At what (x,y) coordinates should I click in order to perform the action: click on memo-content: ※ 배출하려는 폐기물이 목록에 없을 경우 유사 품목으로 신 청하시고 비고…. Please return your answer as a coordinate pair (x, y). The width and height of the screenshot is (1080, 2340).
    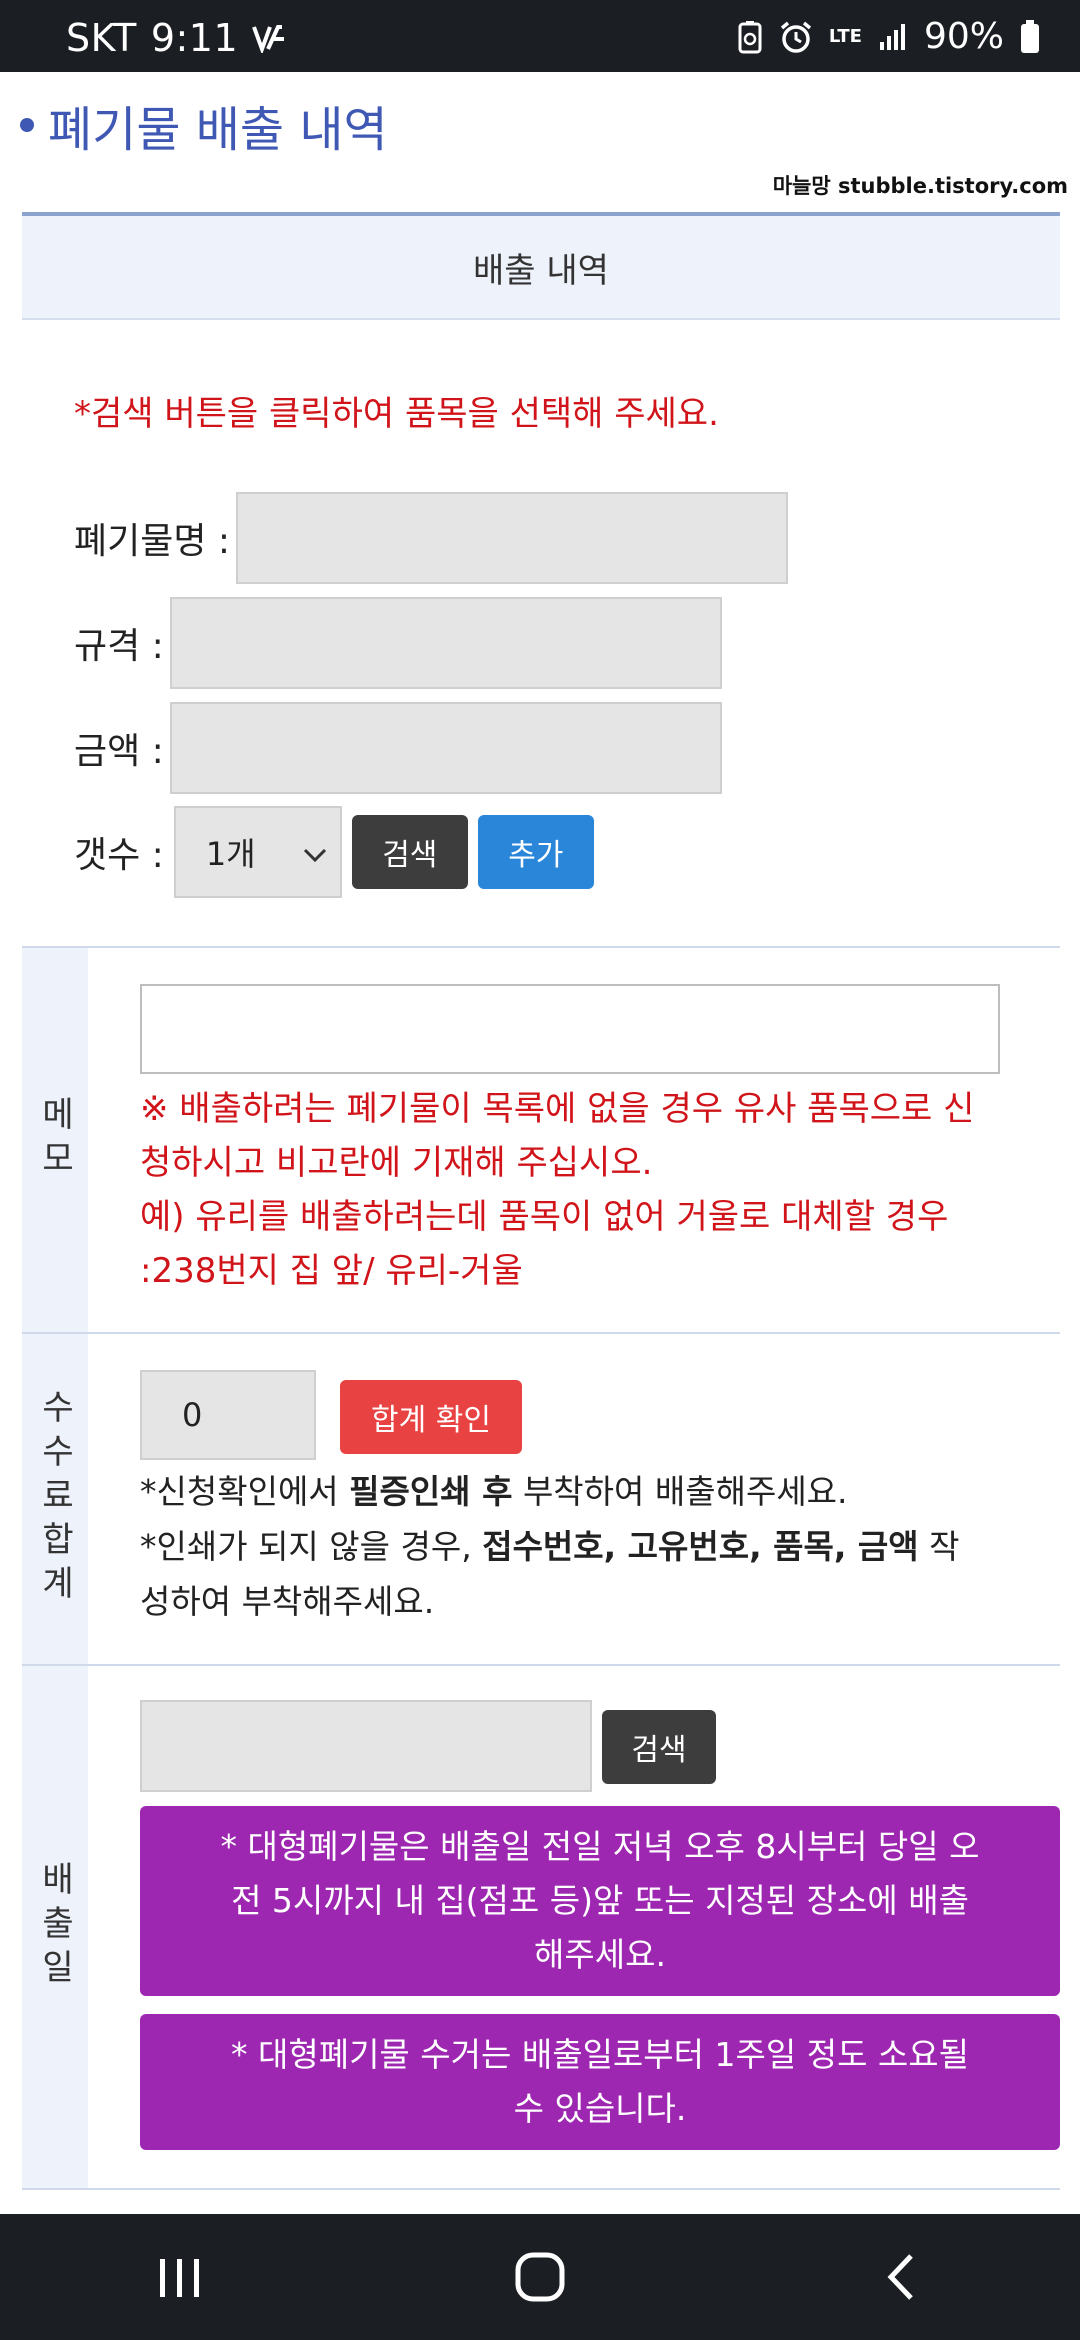
    Looking at the image, I should click on (600, 1140).